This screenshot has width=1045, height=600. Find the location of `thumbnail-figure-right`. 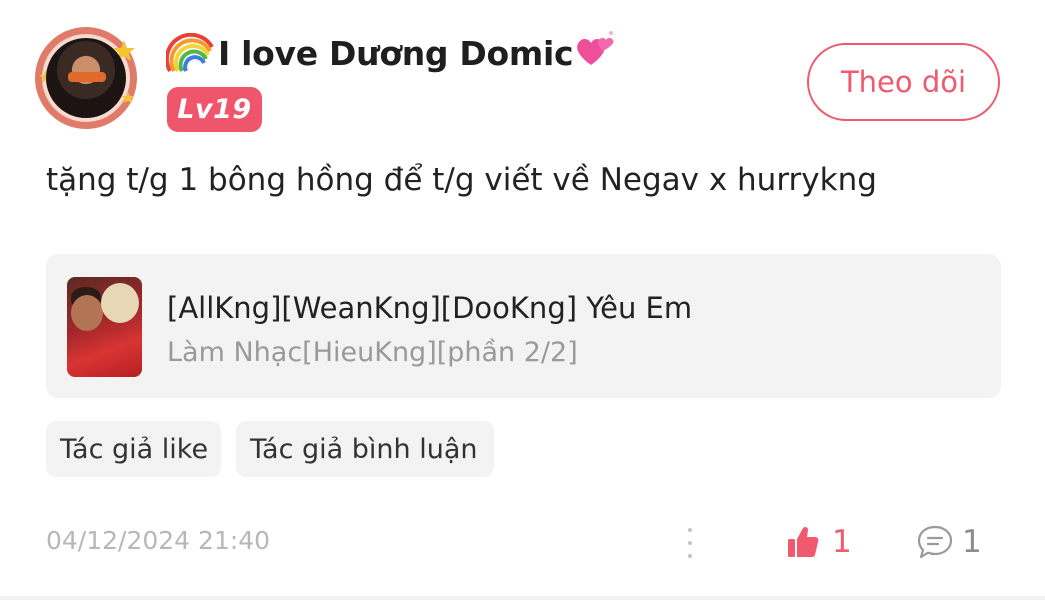

thumbnail-figure-right is located at coordinates (120, 303).